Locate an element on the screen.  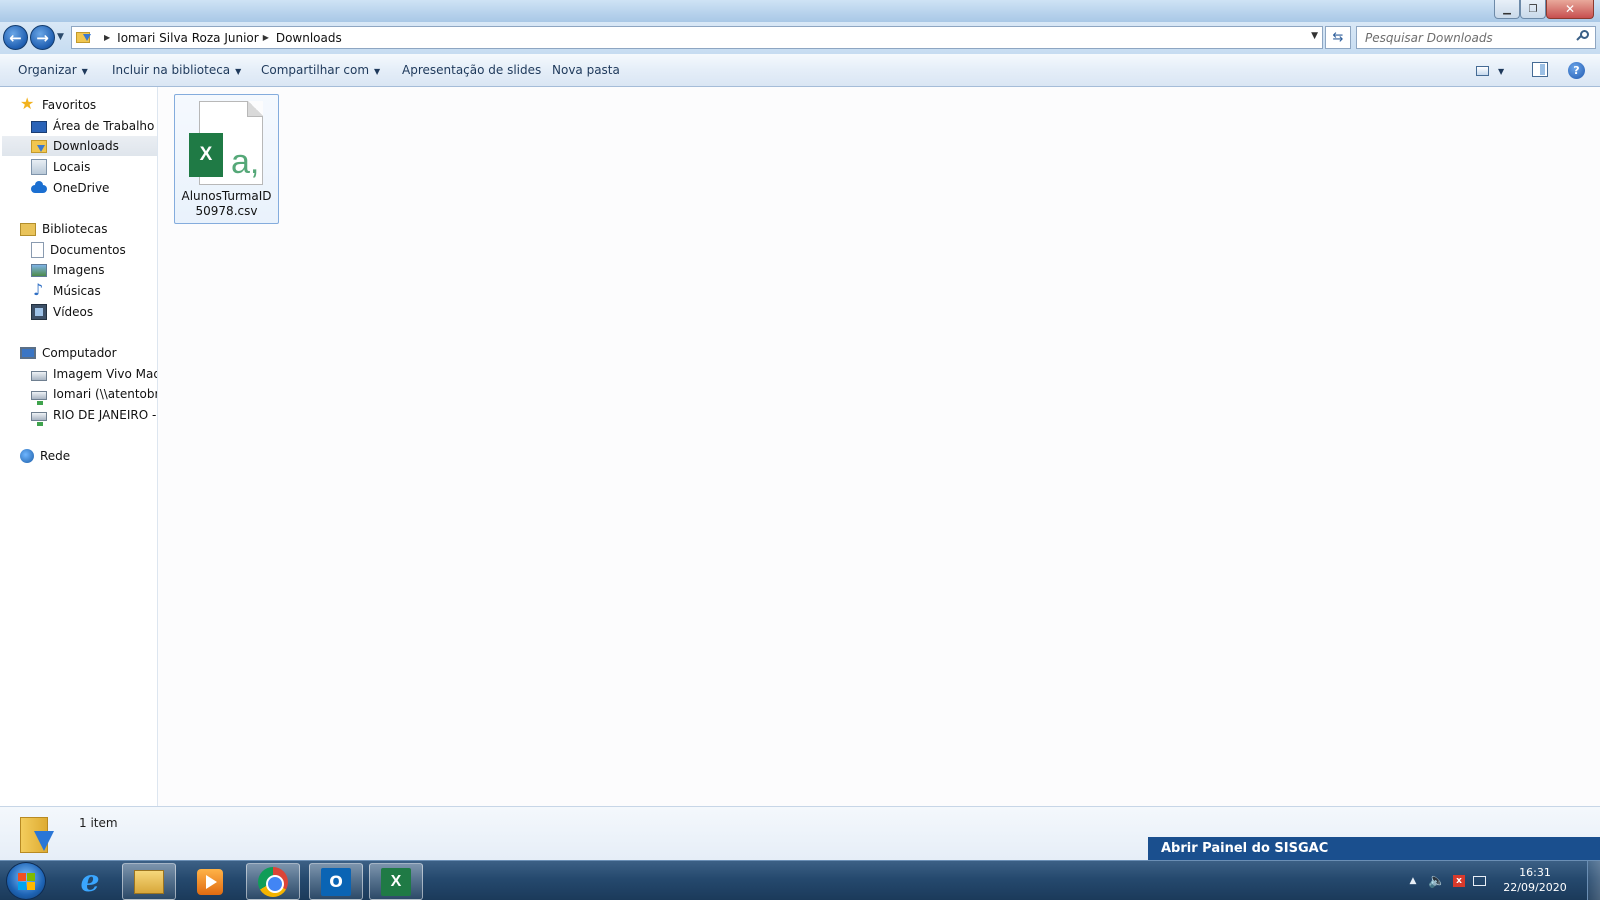
taskbar-excel: X is located at coordinates (396, 881).